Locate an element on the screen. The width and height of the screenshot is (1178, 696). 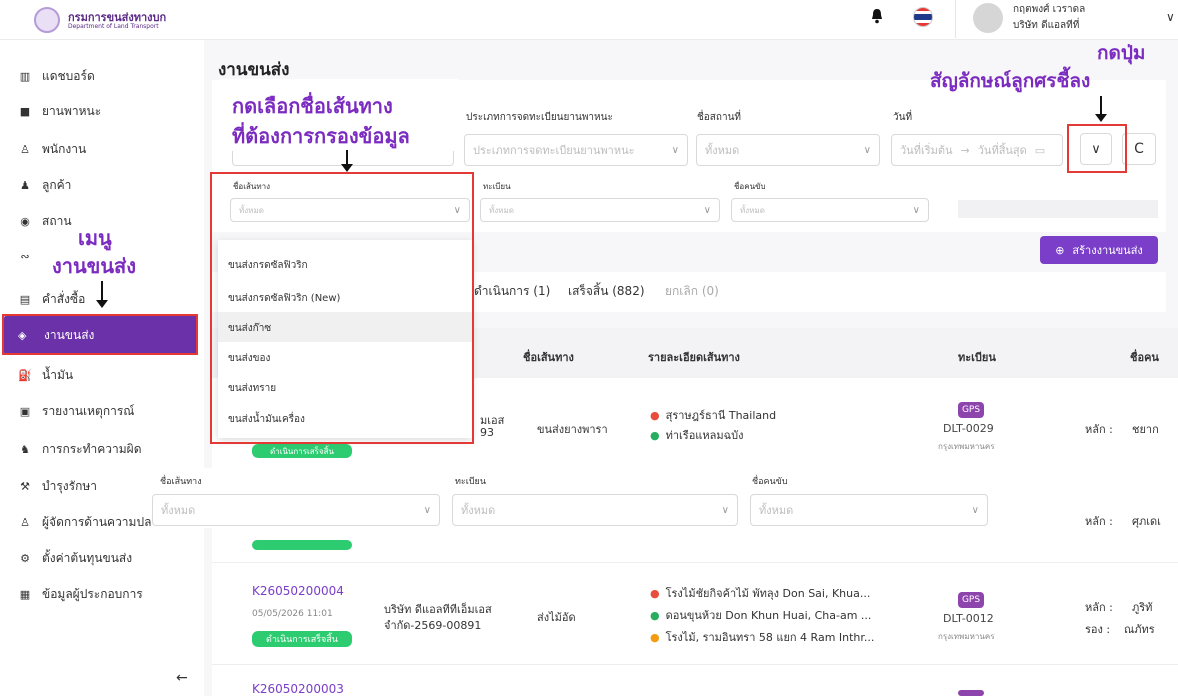
row3-datetime: 05/05/2026 11:01 is located at coordinates (292, 614).